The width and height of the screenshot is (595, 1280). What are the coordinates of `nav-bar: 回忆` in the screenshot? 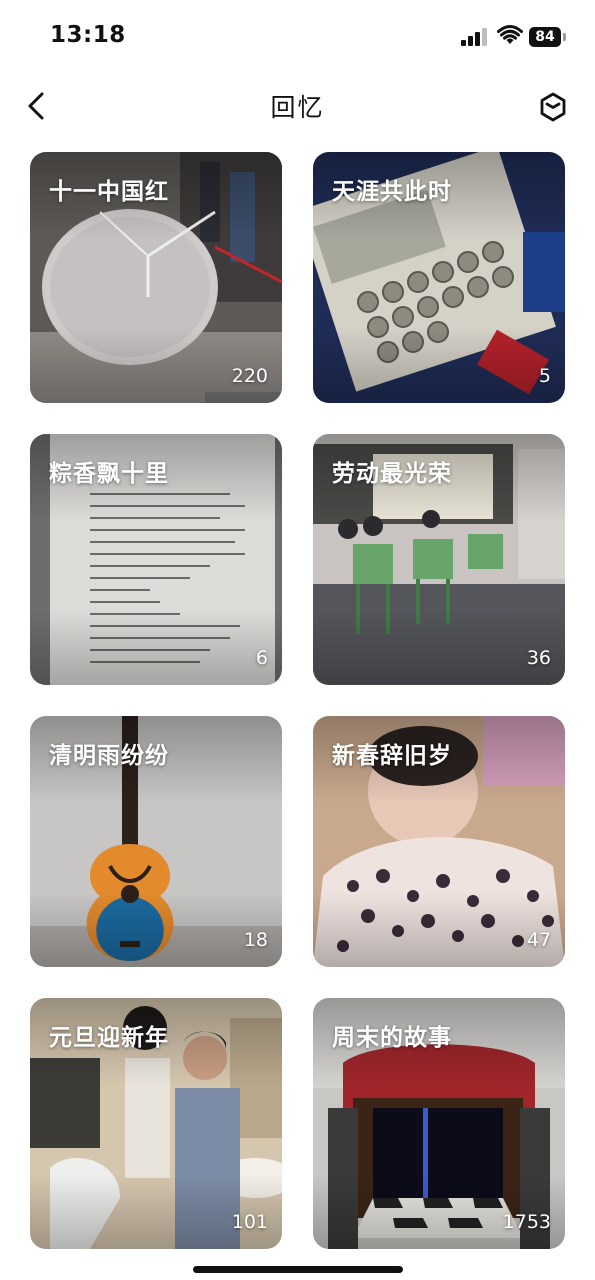 It's located at (297, 106).